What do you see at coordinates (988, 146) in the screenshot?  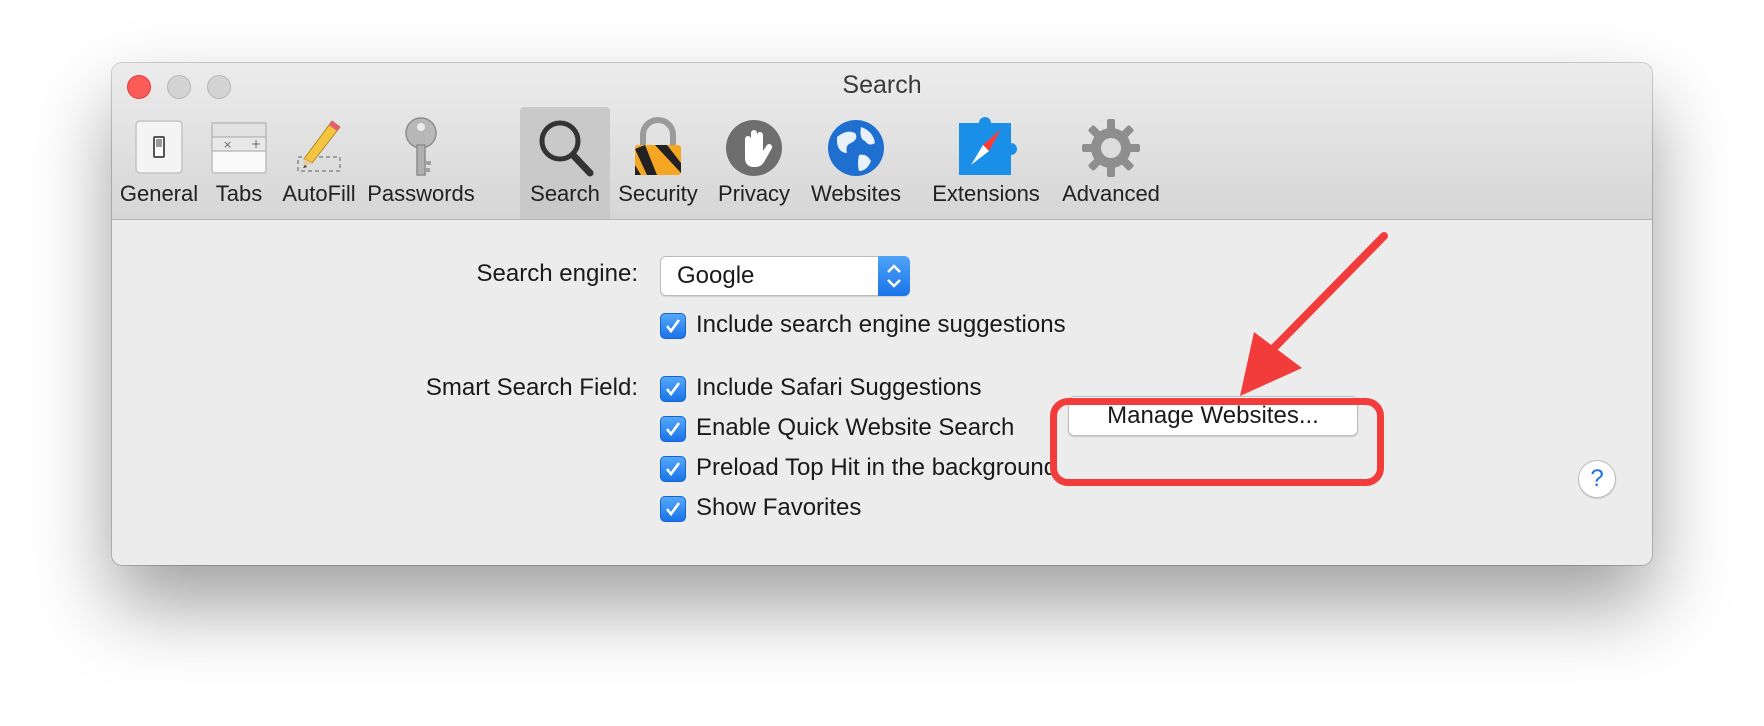 I see `puzzle-compass-icon` at bounding box center [988, 146].